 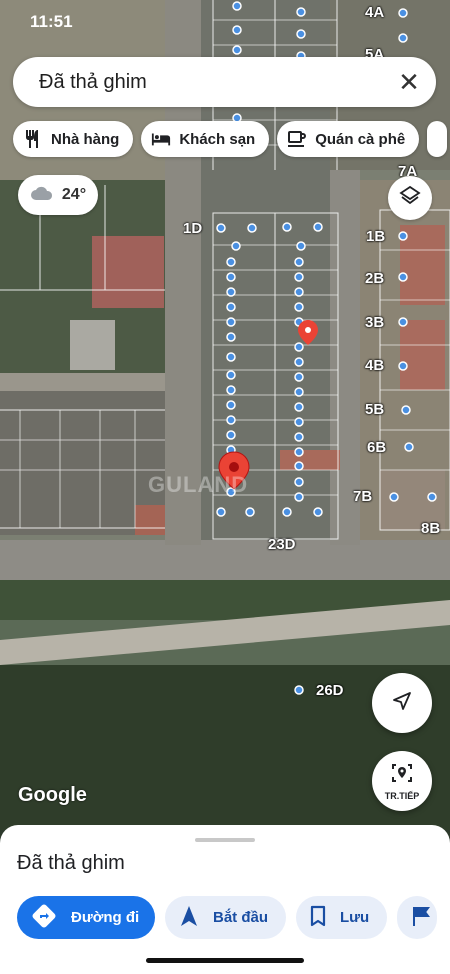 What do you see at coordinates (375, 12) in the screenshot?
I see `map-label-4a: 4A` at bounding box center [375, 12].